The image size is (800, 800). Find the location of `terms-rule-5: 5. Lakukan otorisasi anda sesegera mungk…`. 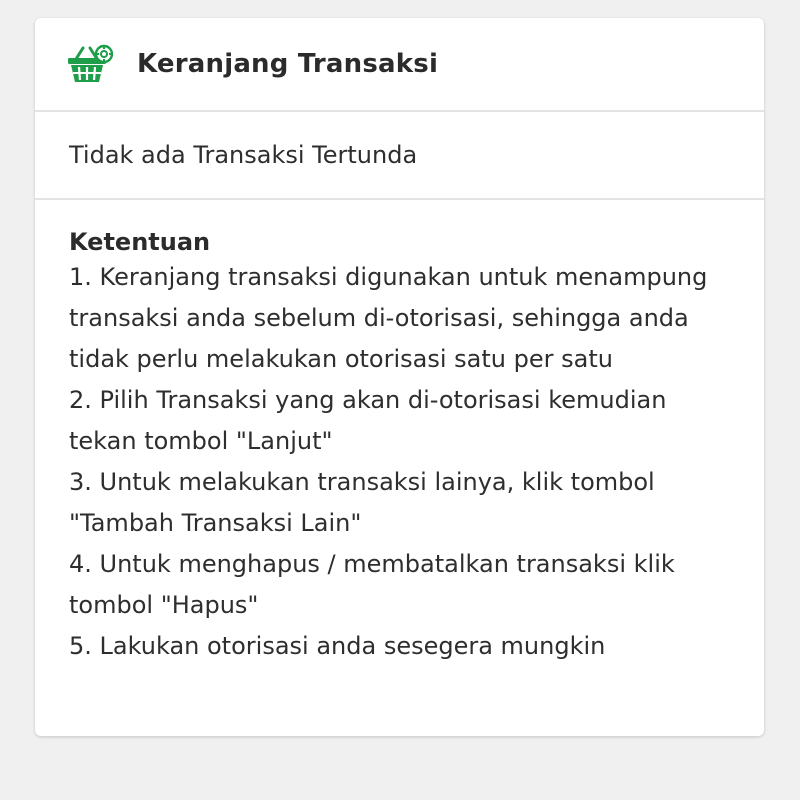

terms-rule-5: 5. Lakukan otorisasi anda sesegera mungk… is located at coordinates (337, 646).